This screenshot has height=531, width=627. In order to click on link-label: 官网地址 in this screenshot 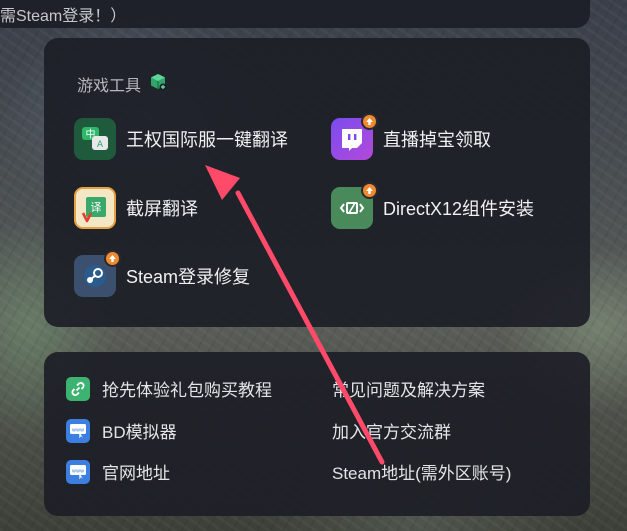, I will do `click(136, 473)`.